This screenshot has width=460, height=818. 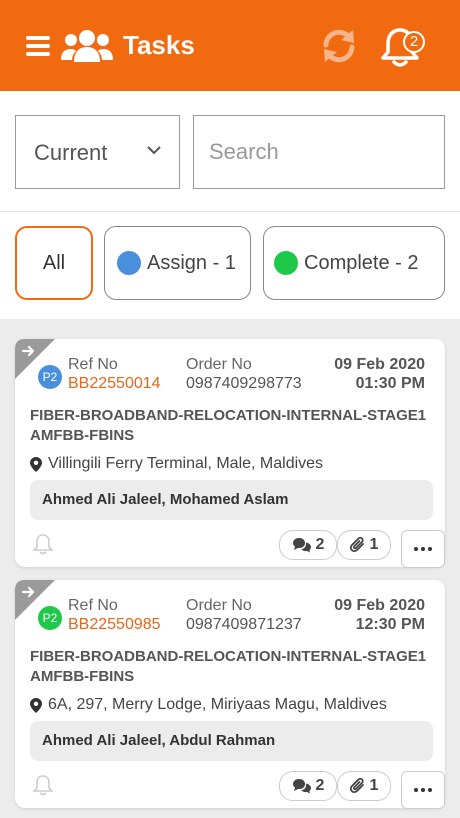 What do you see at coordinates (38, 46) in the screenshot?
I see `menu-icon` at bounding box center [38, 46].